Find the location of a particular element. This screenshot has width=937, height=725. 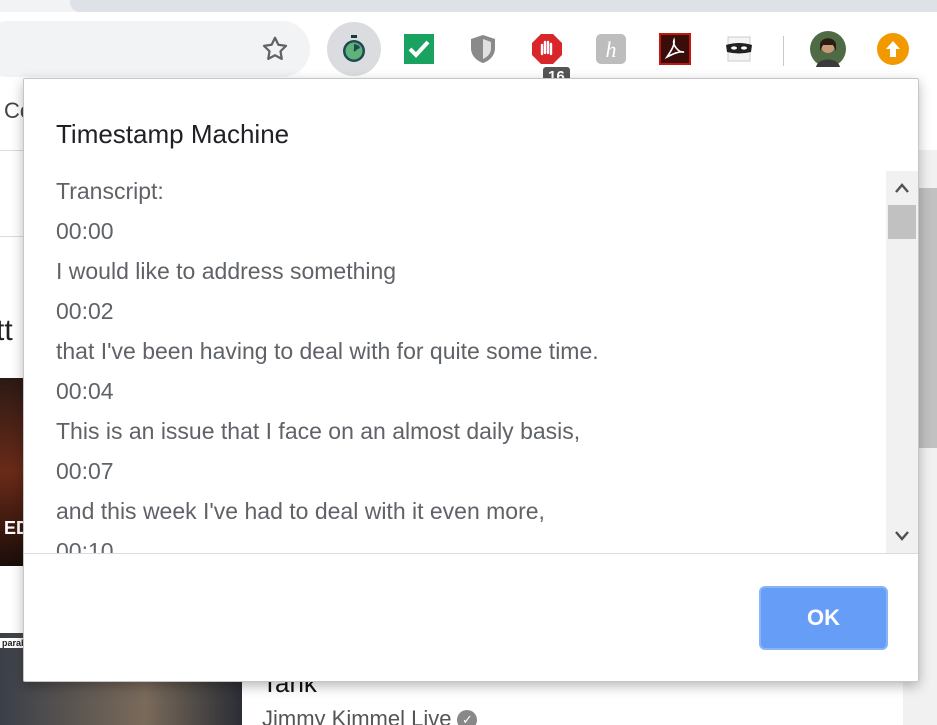

h-icon: h is located at coordinates (611, 49).